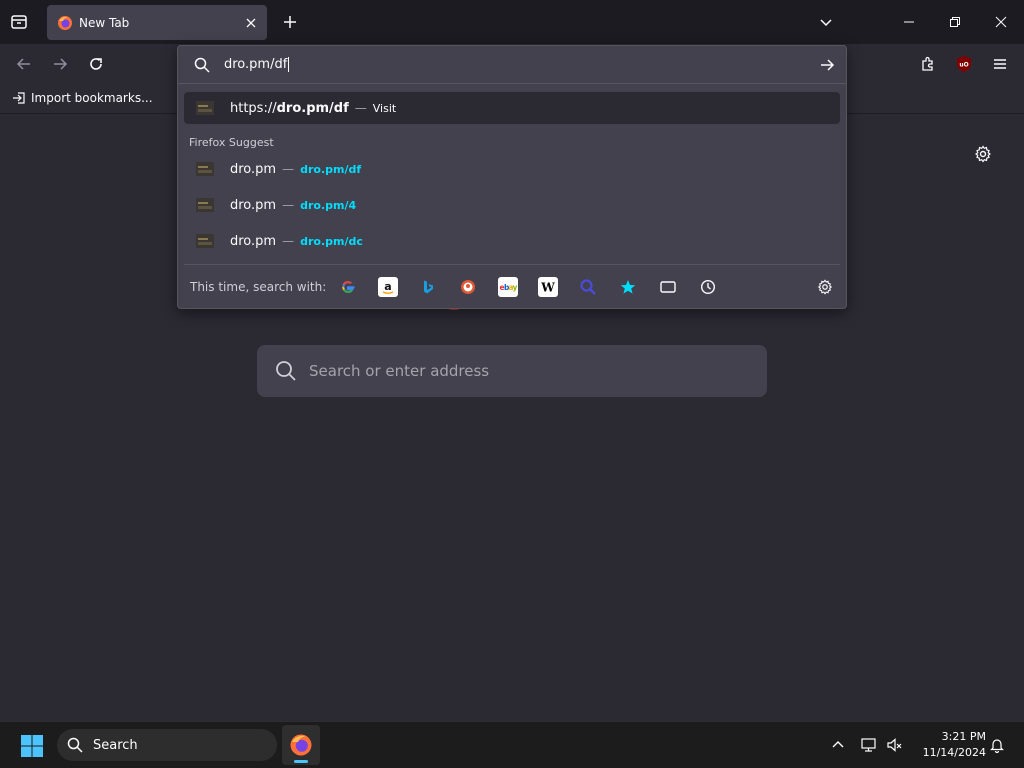 The height and width of the screenshot is (768, 1024). Describe the element at coordinates (24, 64) in the screenshot. I see `back-arrow-icon` at that location.